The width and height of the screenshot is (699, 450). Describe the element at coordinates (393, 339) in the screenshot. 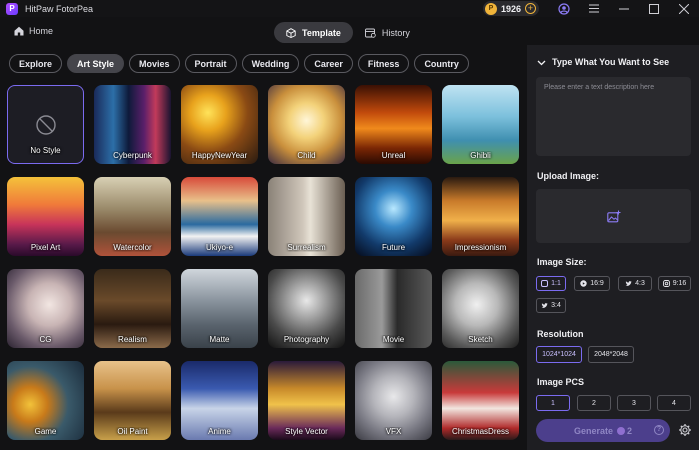

I see `style-label: Movie` at that location.